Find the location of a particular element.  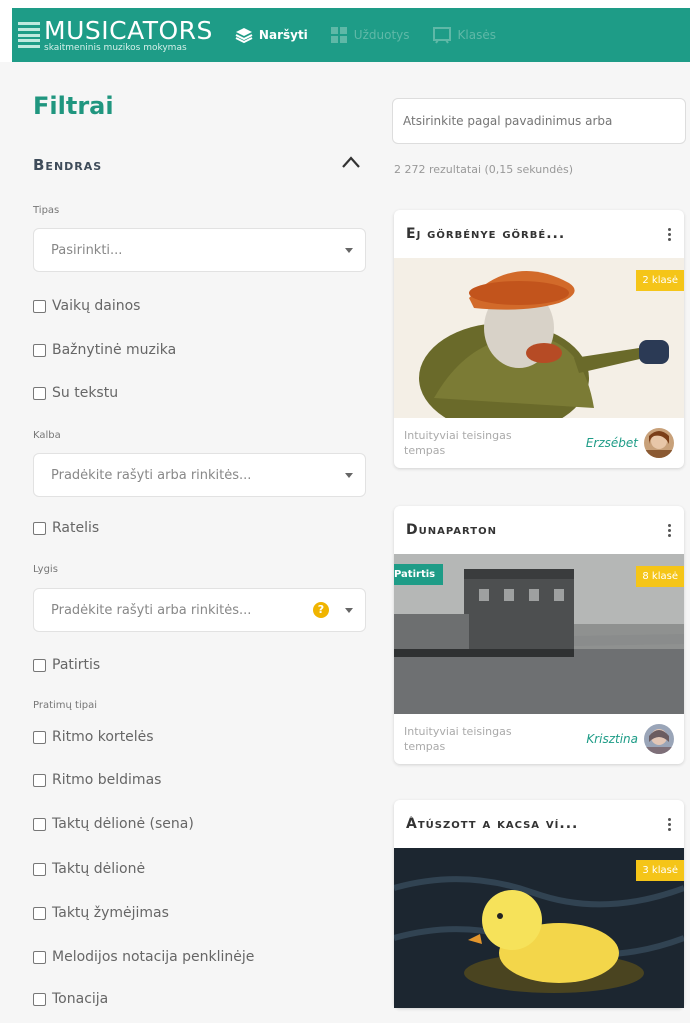

exercise-label: Pratimų tipai is located at coordinates (65, 705).